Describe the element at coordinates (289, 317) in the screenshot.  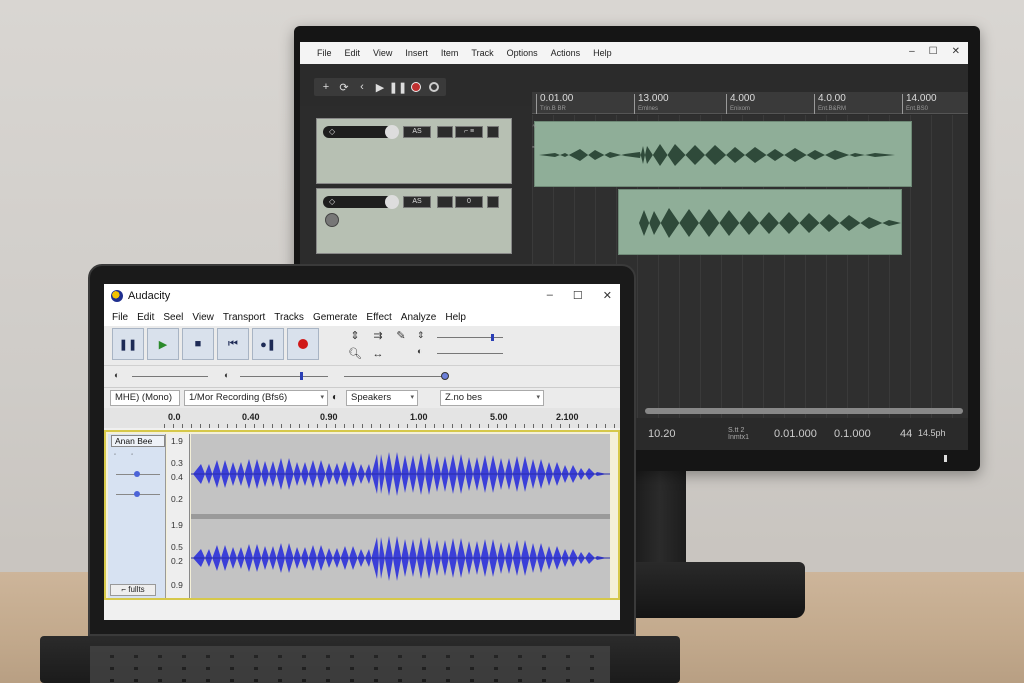
I see `menu-tracks: Tracks` at that location.